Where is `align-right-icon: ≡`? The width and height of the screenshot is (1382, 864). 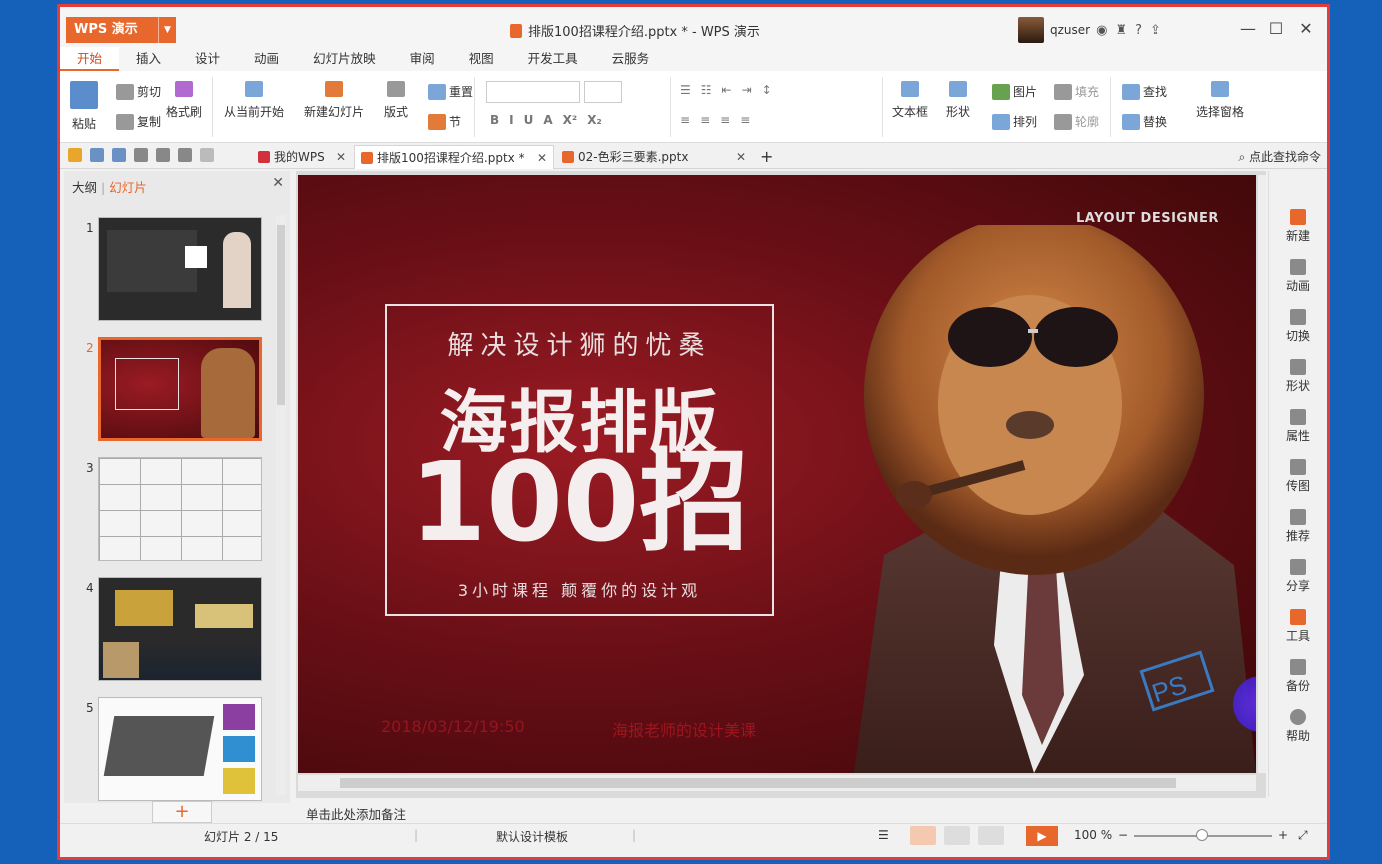 align-right-icon: ≡ is located at coordinates (725, 120).